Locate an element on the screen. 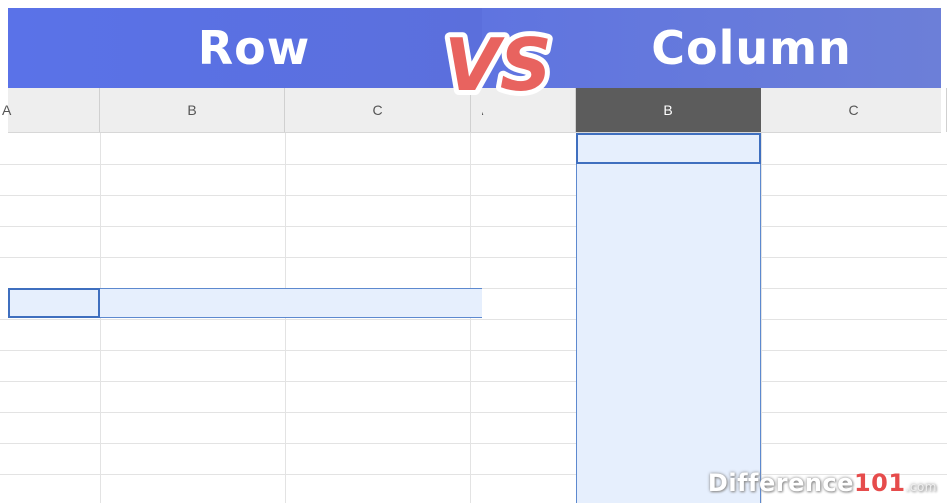 This screenshot has height=503, width=947. watermark-name: Difference is located at coordinates (780, 483).